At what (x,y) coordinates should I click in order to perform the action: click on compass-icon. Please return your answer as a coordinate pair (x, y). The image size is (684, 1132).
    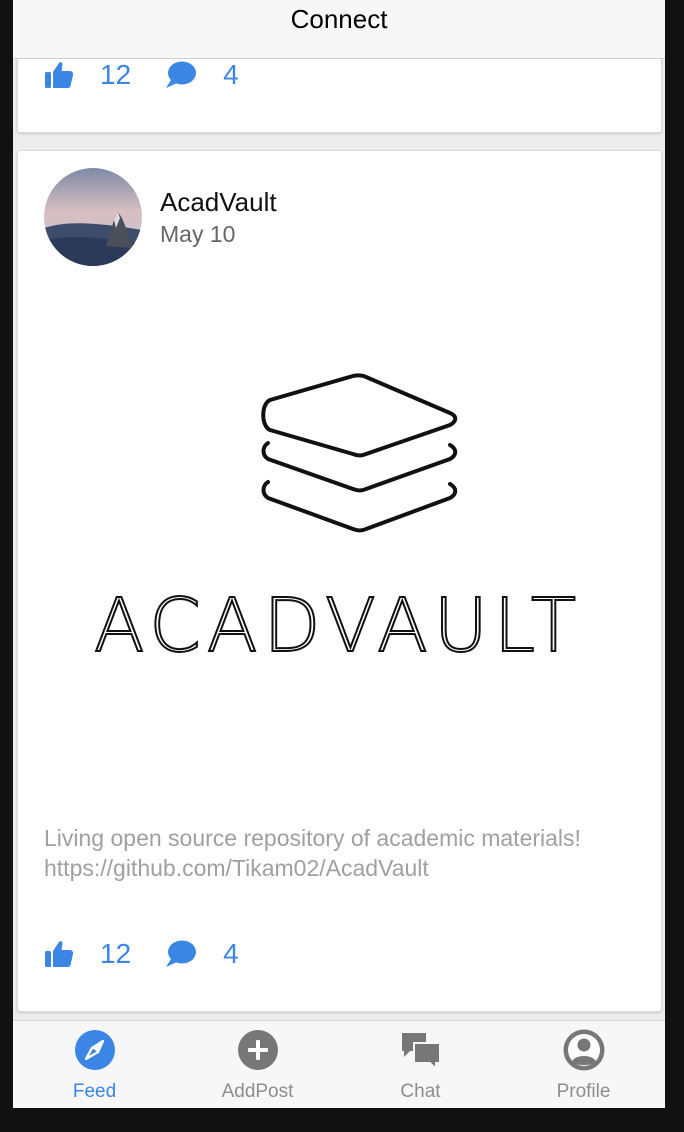
    Looking at the image, I should click on (95, 1050).